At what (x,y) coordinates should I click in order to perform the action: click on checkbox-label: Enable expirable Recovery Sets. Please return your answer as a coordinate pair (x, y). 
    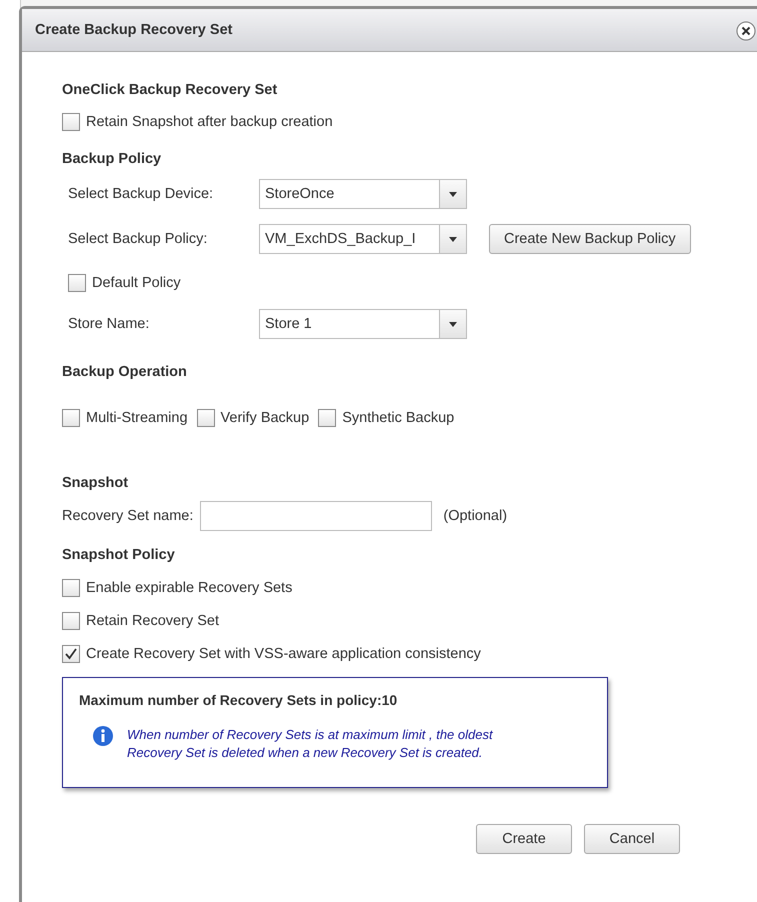
    Looking at the image, I should click on (189, 588).